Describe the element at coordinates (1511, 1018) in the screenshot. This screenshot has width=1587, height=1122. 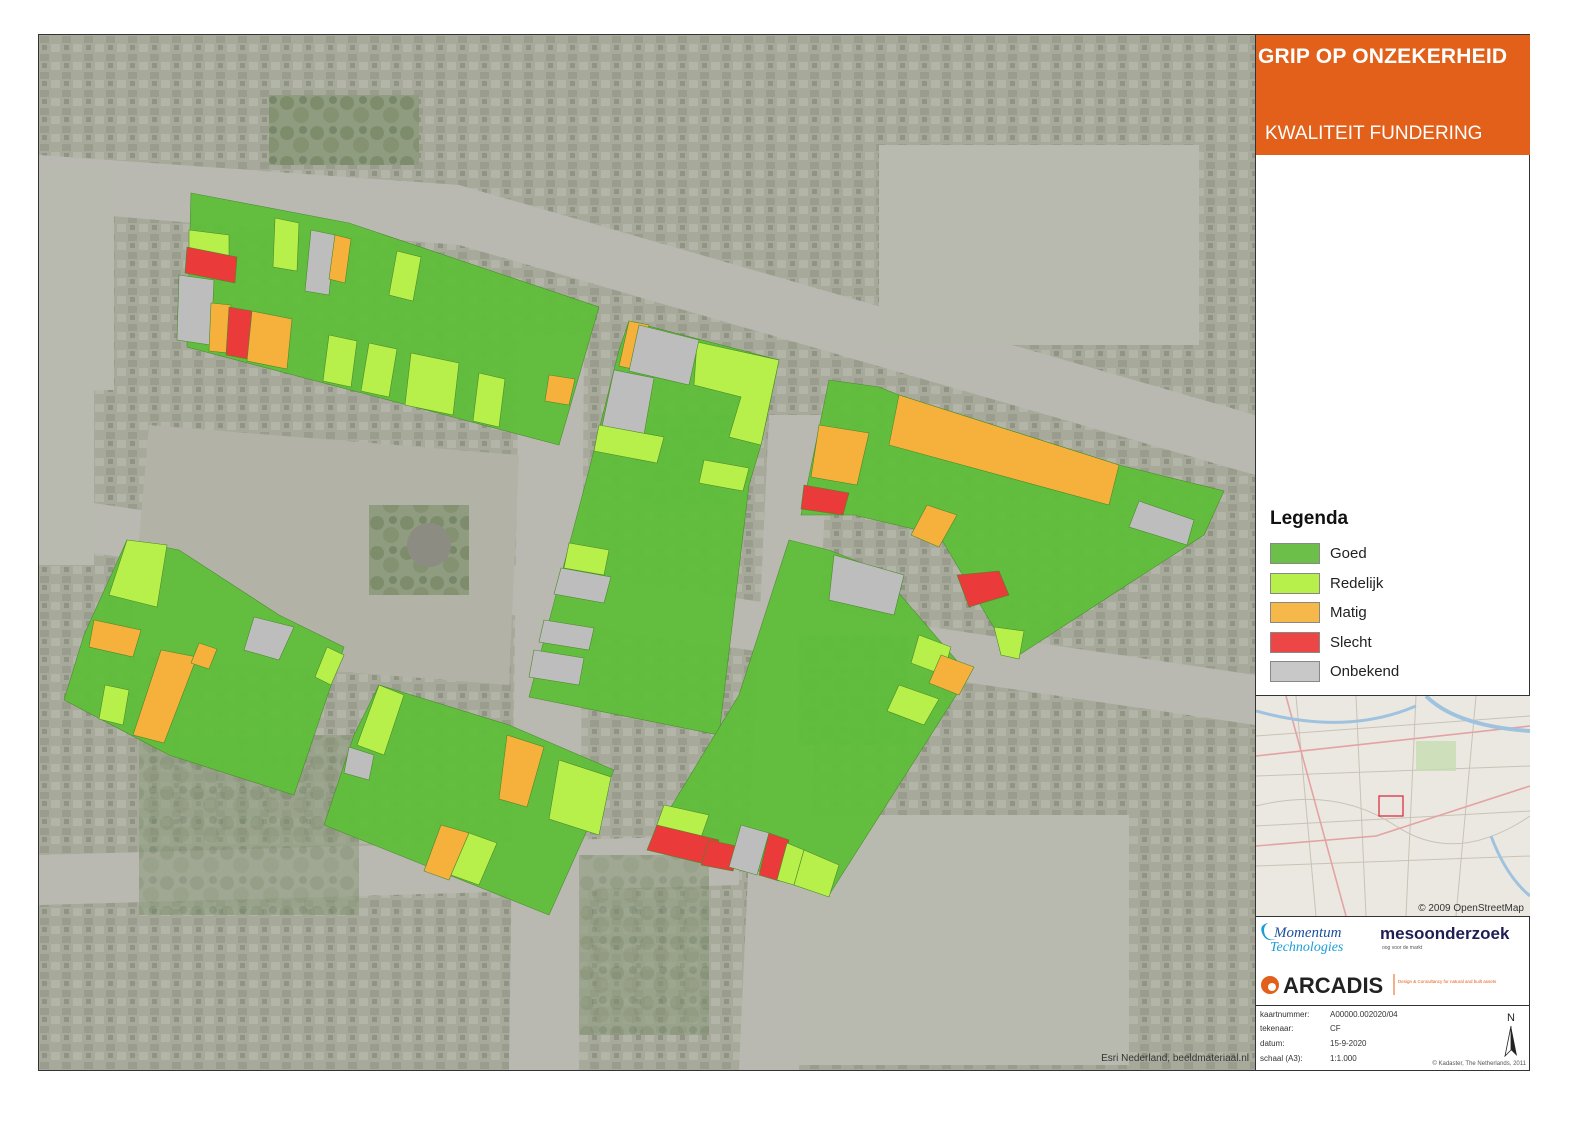
I see `north-label: N` at that location.